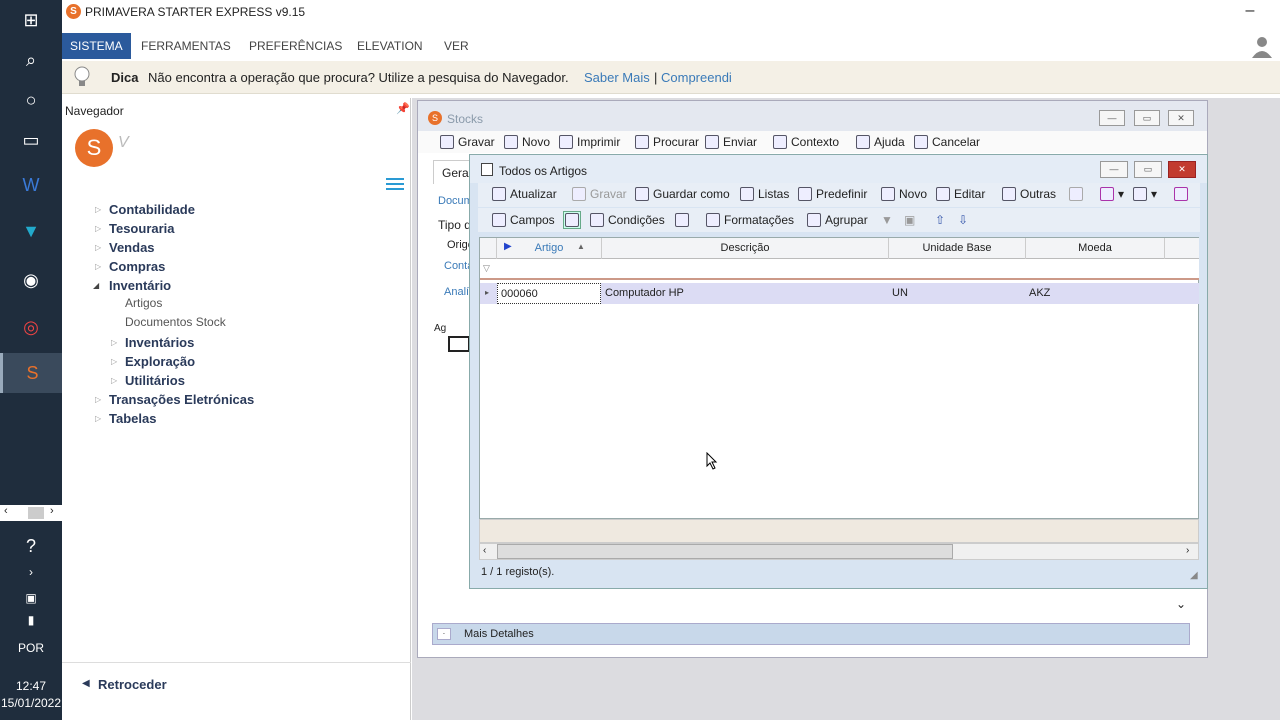 The width and height of the screenshot is (1280, 720). What do you see at coordinates (96, 46) in the screenshot?
I see `menu-sistema: SISTEMA` at bounding box center [96, 46].